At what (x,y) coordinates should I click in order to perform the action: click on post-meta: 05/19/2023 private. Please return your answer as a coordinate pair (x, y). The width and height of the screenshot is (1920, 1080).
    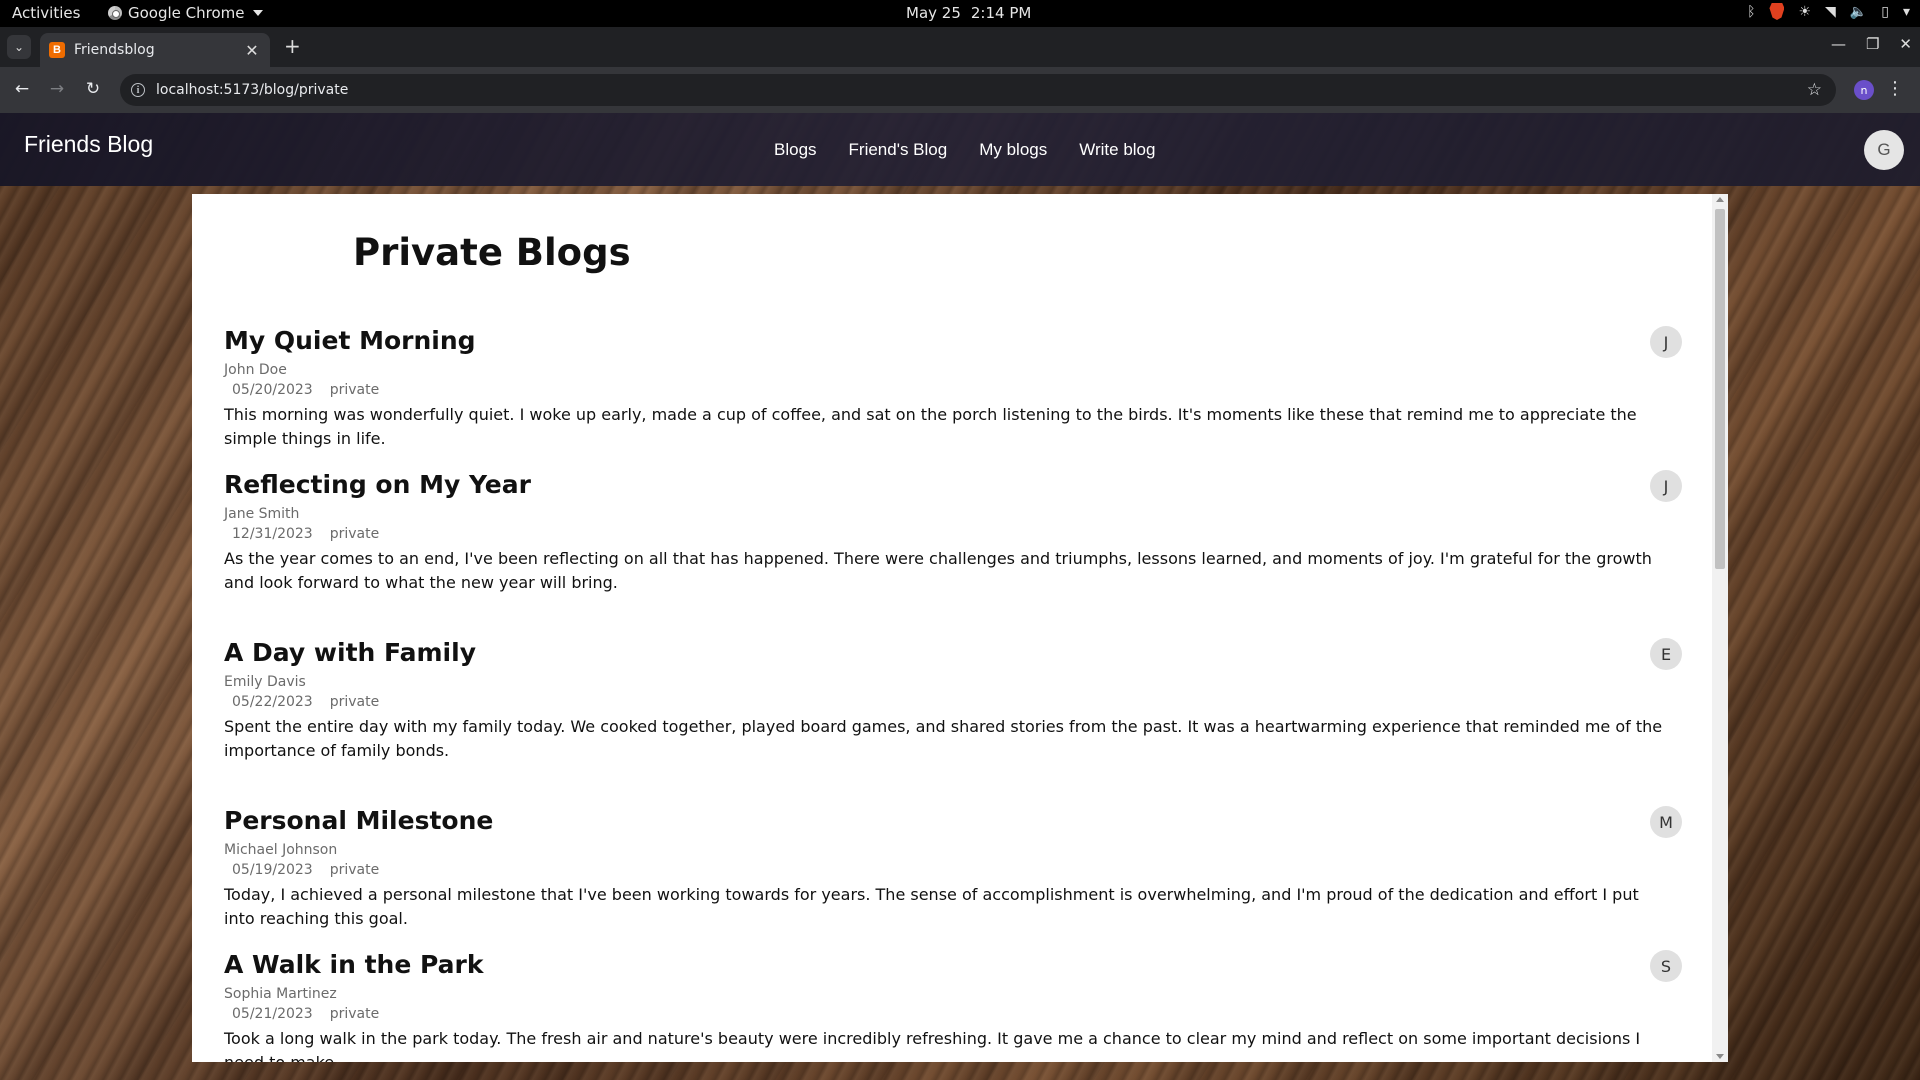
    Looking at the image, I should click on (957, 870).